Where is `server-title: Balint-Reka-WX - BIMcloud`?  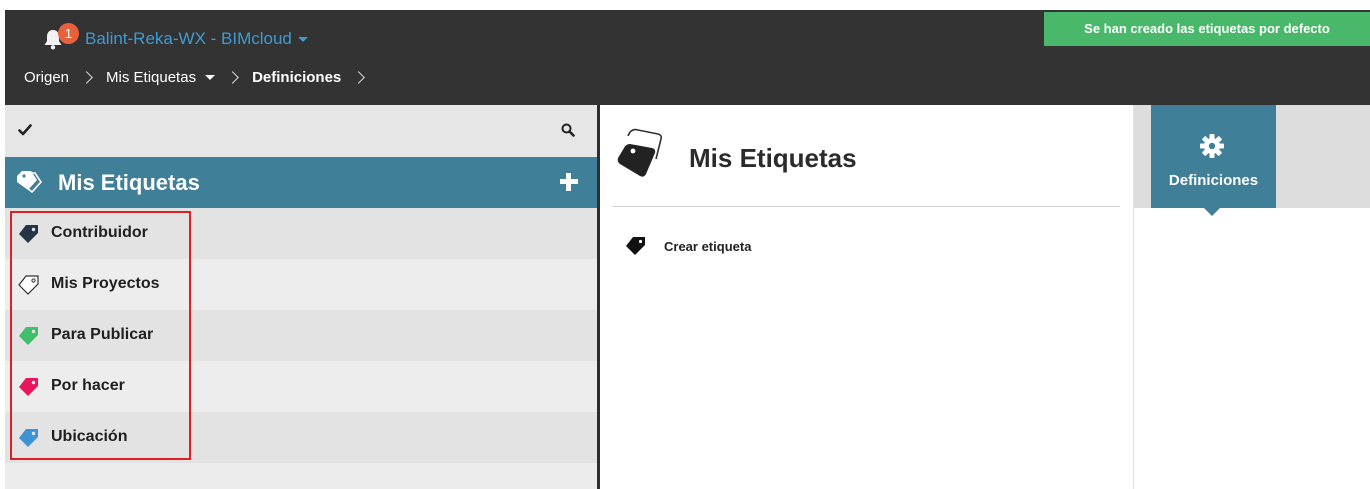
server-title: Balint-Reka-WX - BIMcloud is located at coordinates (188, 38).